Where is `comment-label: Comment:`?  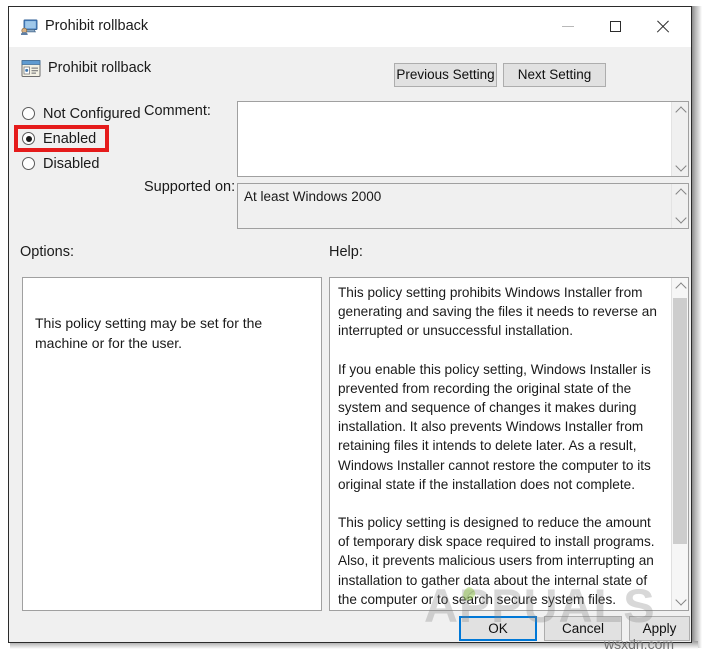
comment-label: Comment: is located at coordinates (177, 111).